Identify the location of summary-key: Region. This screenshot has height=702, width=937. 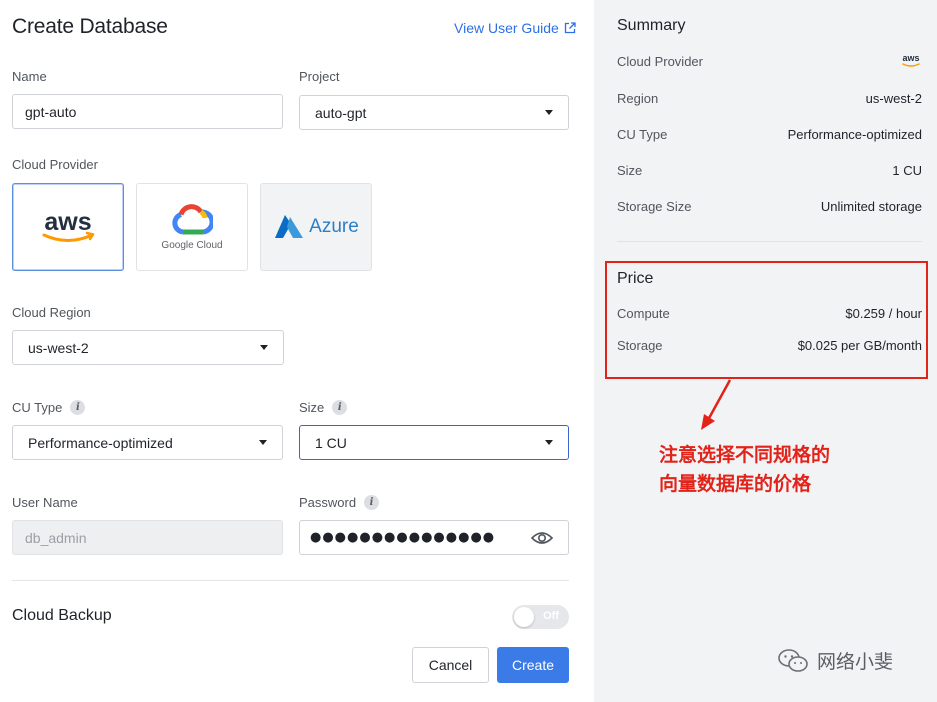
(638, 98).